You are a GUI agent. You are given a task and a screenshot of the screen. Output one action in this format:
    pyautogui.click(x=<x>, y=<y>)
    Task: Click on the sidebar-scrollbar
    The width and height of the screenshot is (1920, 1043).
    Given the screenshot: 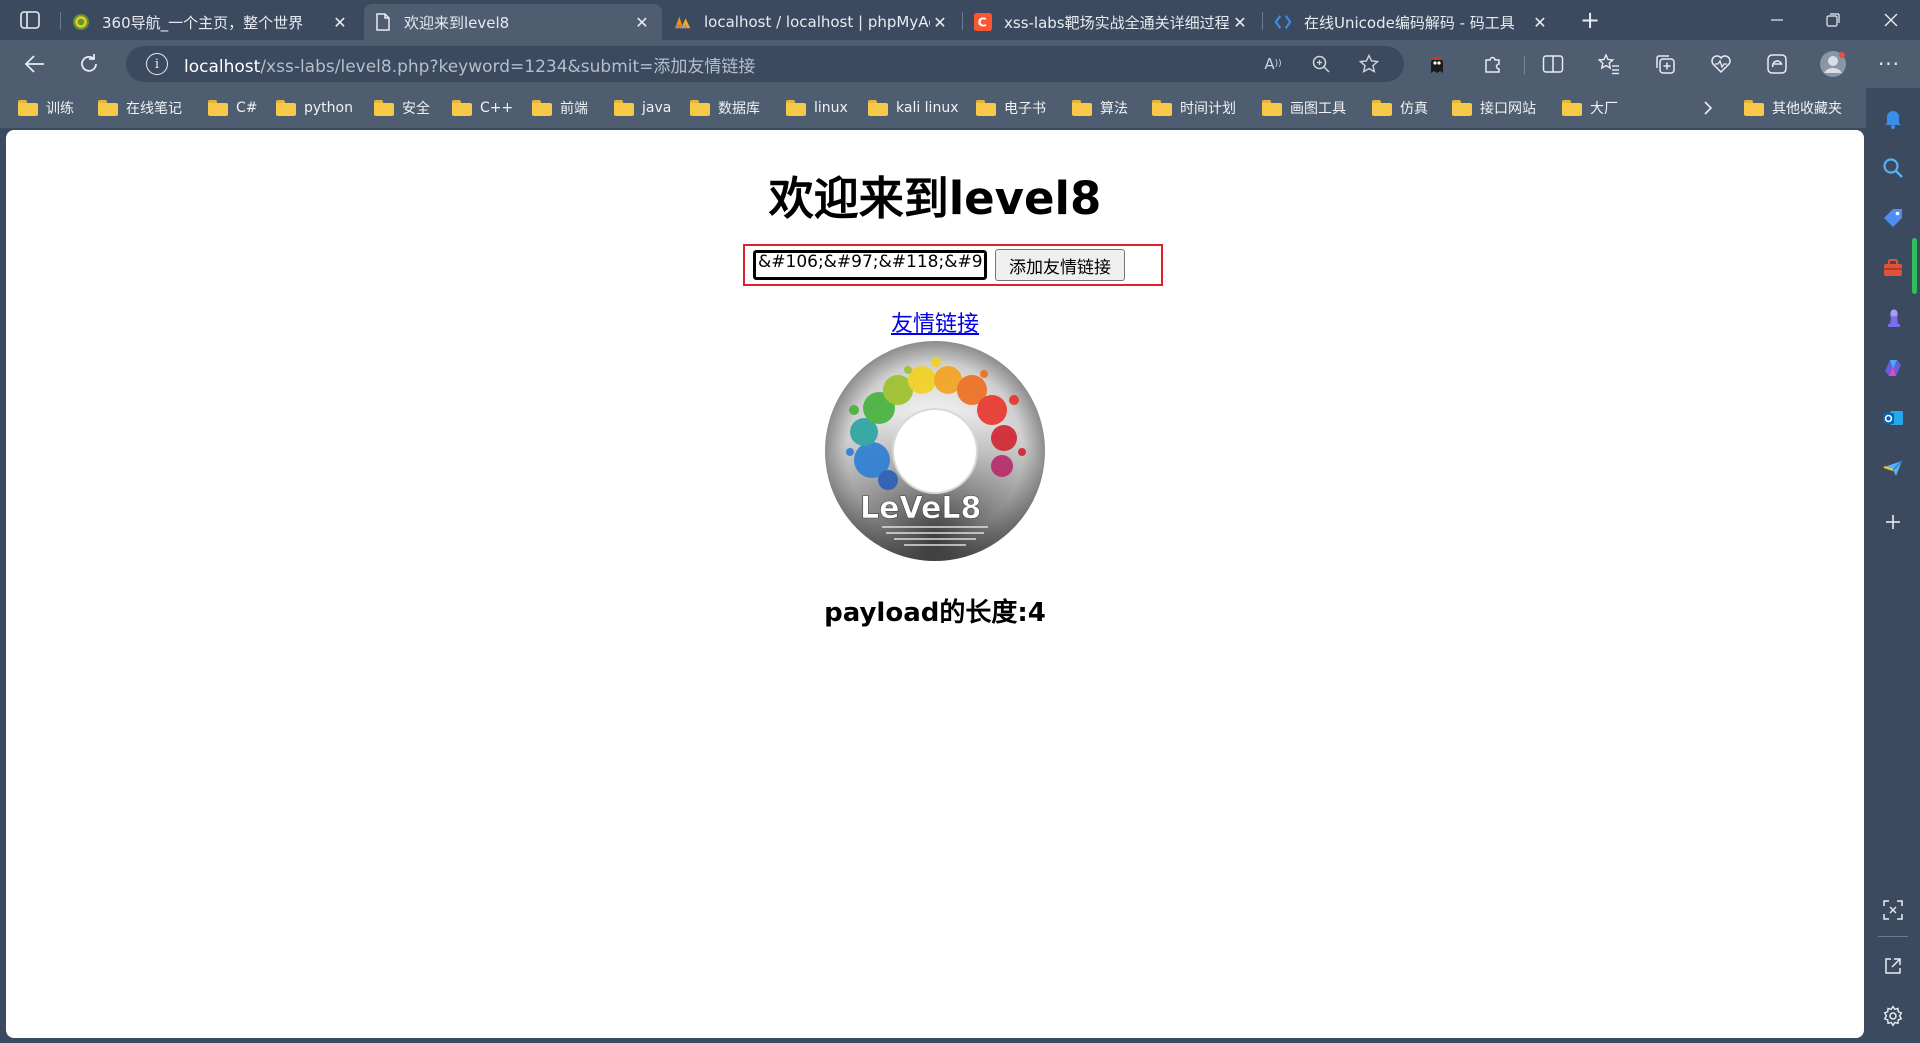 What is the action you would take?
    pyautogui.click(x=1914, y=266)
    